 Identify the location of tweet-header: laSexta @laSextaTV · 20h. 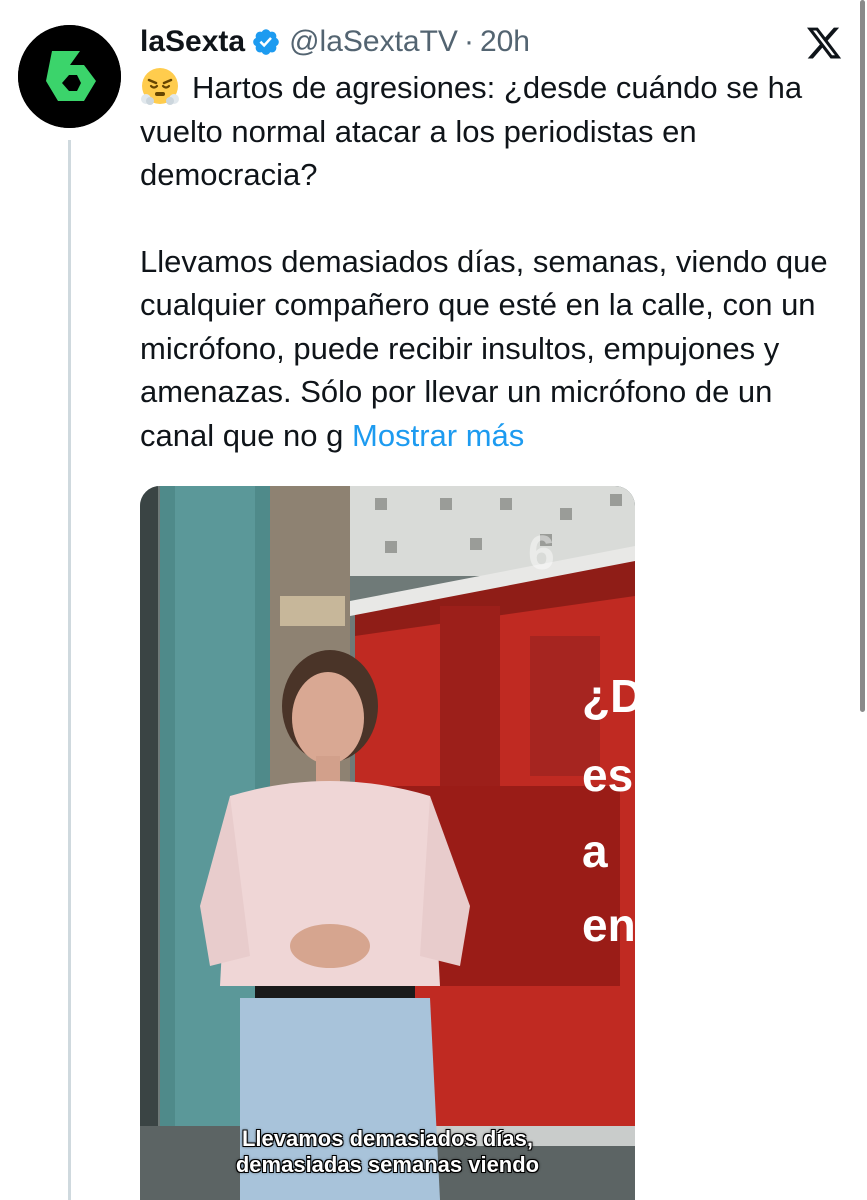
(335, 42).